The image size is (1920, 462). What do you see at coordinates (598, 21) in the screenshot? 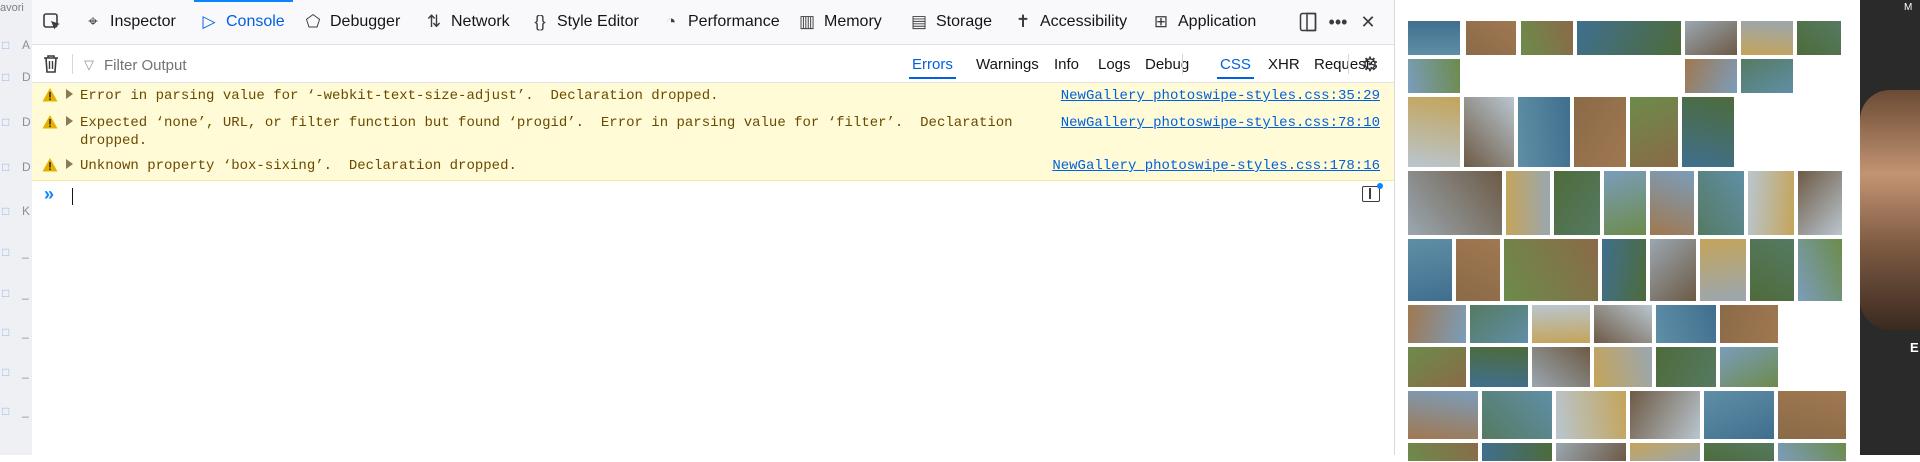
I see `tab-label: Style Editor` at bounding box center [598, 21].